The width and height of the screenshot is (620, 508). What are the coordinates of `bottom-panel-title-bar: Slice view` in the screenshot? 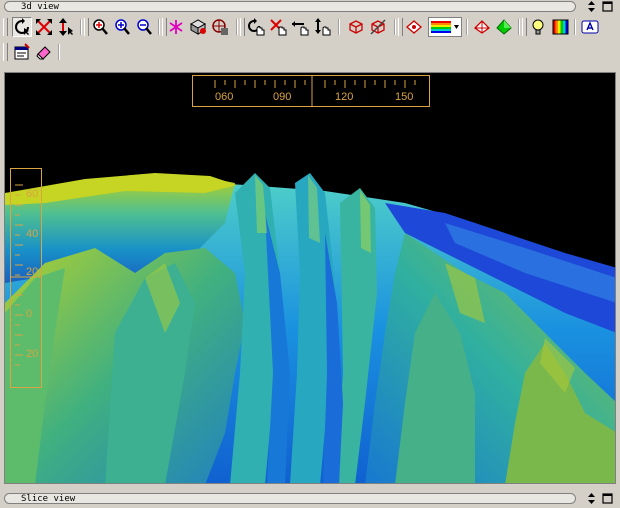 It's located at (310, 499).